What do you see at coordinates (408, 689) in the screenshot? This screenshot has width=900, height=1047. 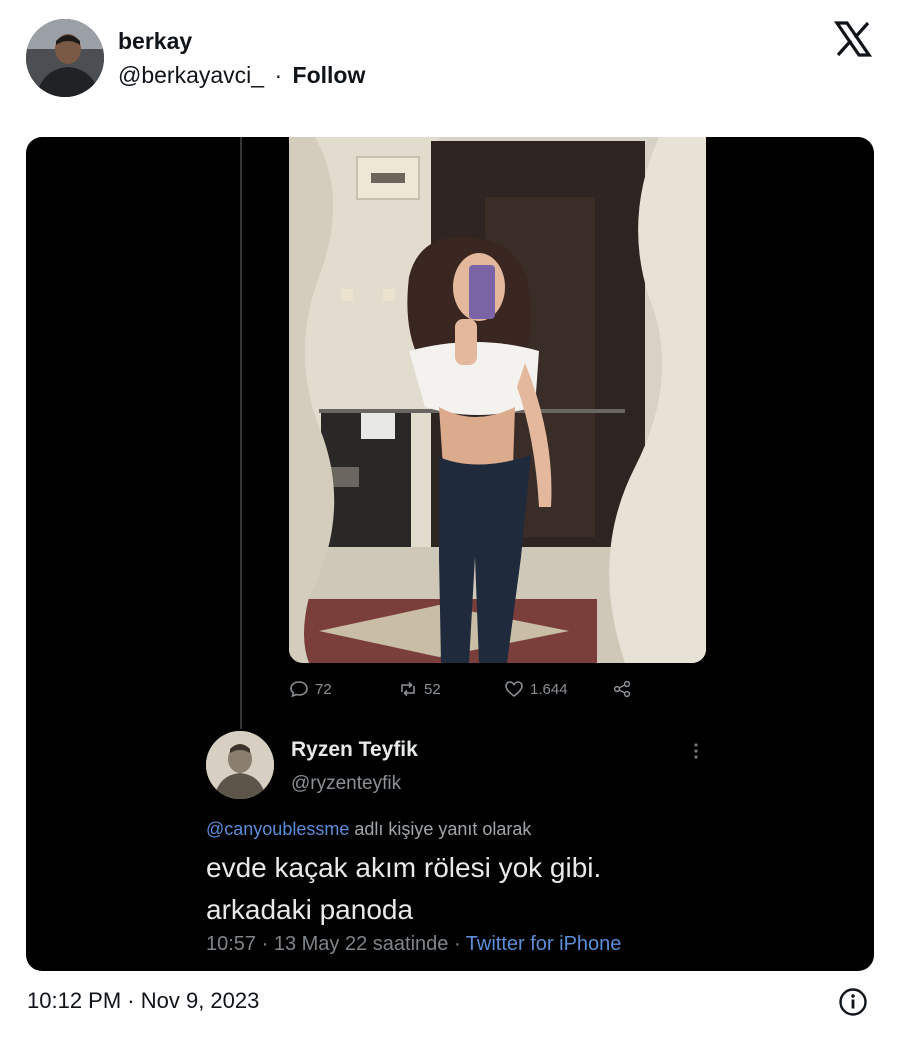 I see `retweet-icon` at bounding box center [408, 689].